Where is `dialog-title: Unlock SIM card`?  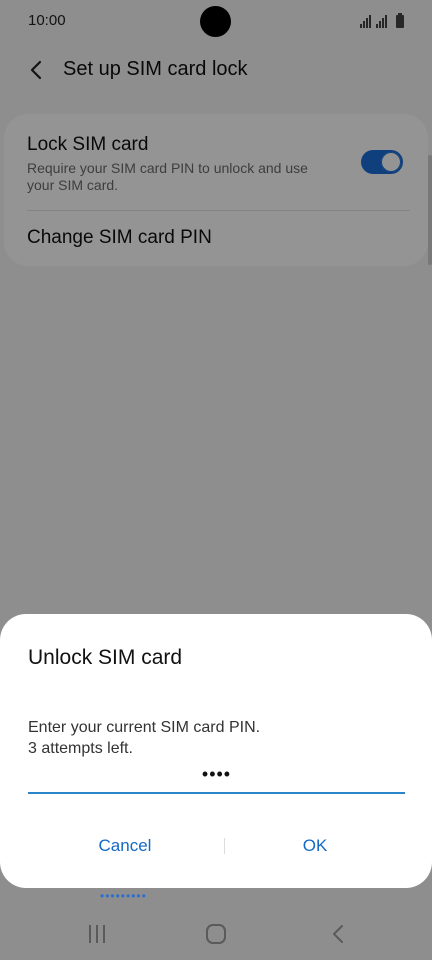 dialog-title: Unlock SIM card is located at coordinates (105, 657).